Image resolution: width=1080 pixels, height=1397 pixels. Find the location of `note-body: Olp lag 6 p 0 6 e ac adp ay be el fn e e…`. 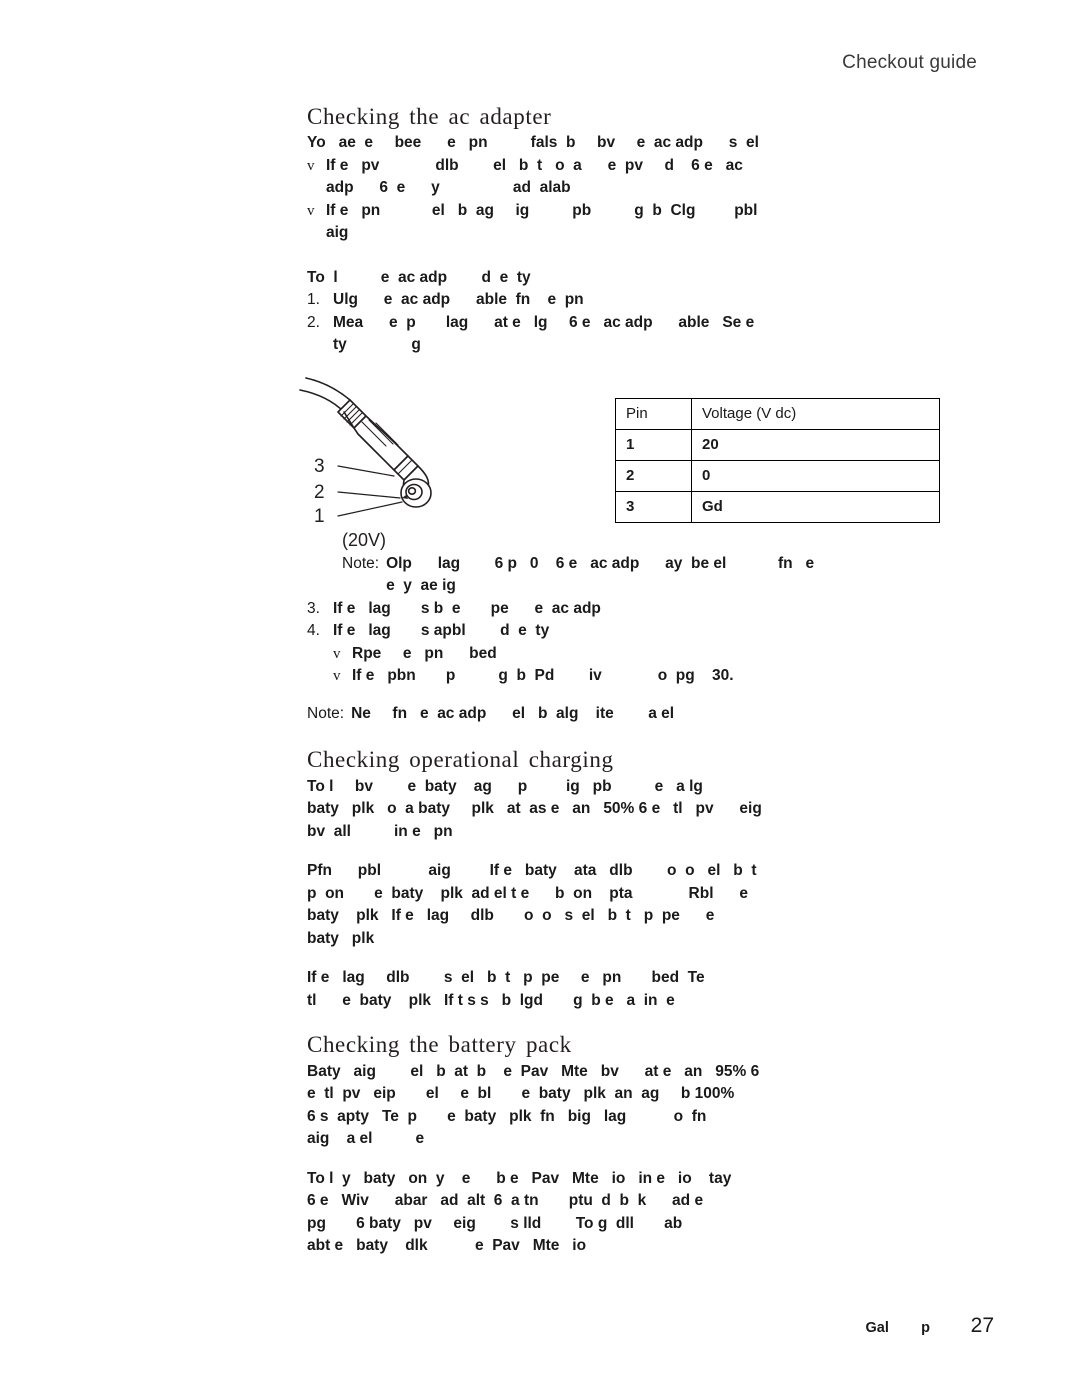

note-body: Olp lag 6 p 0 6 e ac adp ay be el fn e e… is located at coordinates (696, 575).